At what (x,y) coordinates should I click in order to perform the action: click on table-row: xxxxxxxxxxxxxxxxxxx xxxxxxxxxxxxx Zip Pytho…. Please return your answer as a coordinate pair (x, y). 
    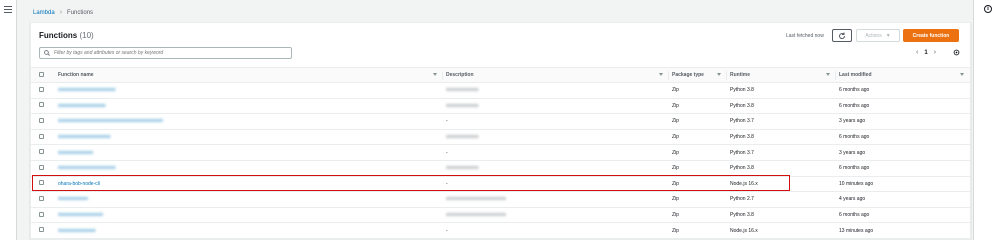
    Looking at the image, I should click on (500, 106).